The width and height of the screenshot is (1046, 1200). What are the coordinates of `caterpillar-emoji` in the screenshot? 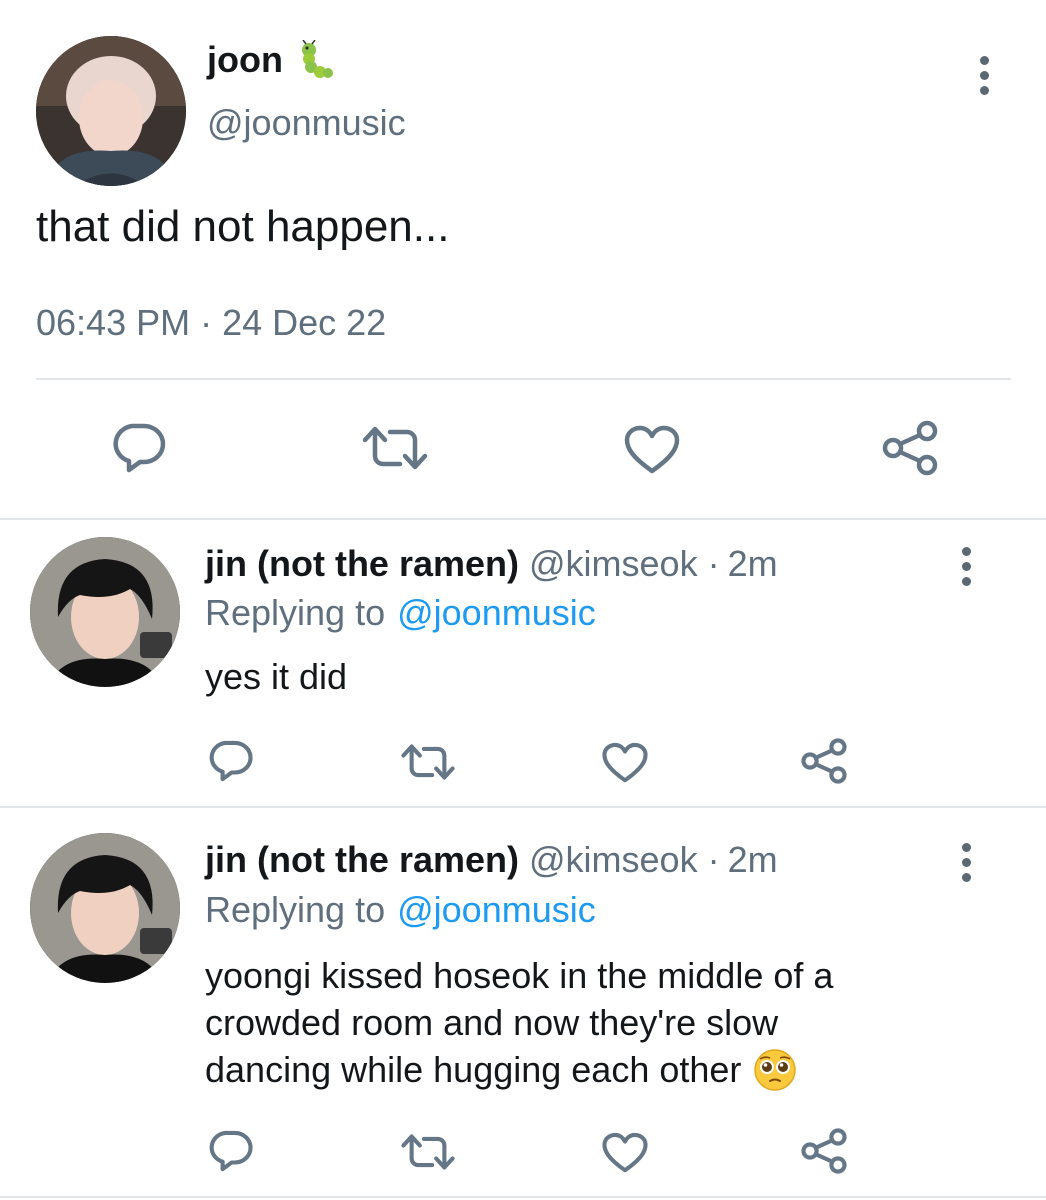 It's located at (315, 59).